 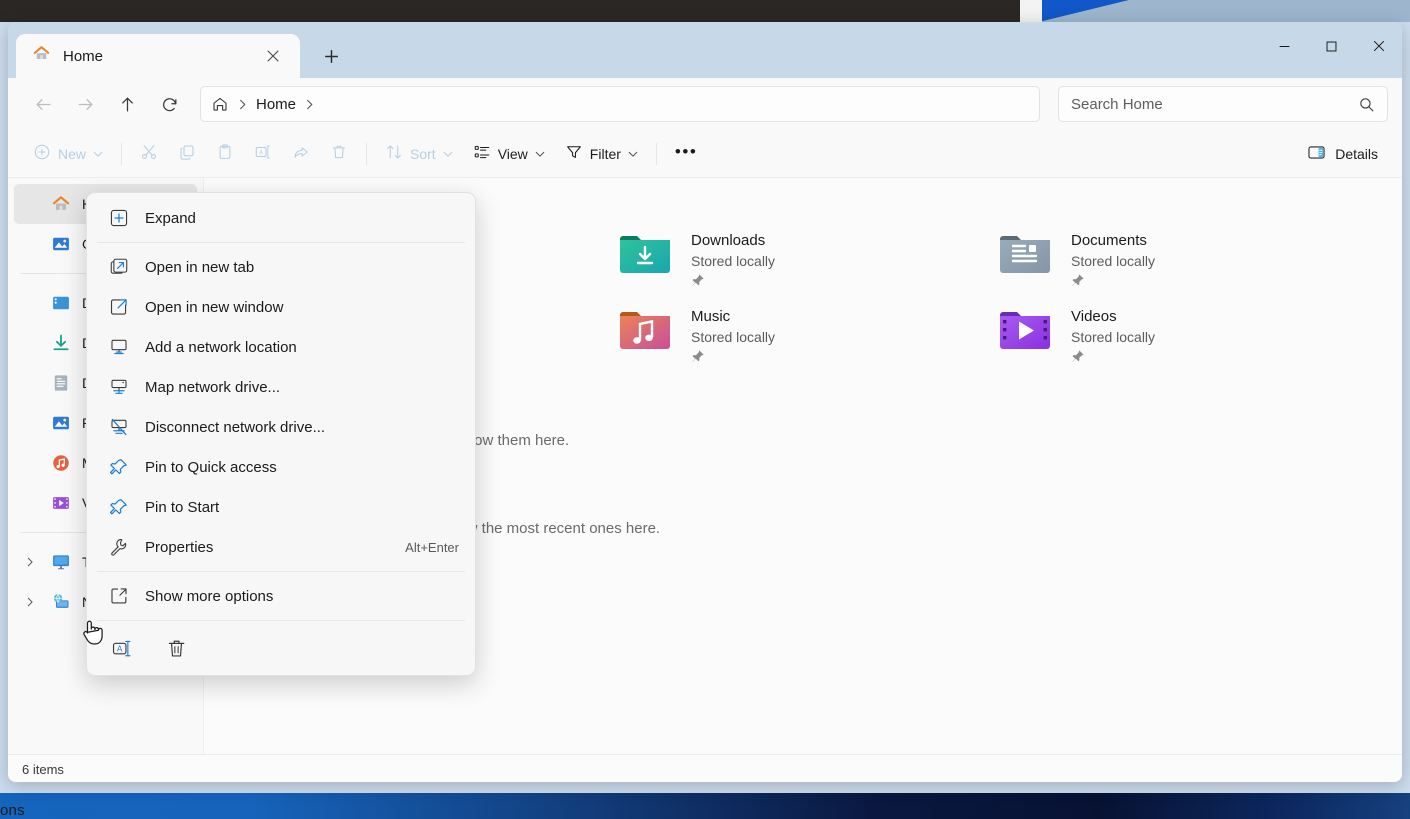 What do you see at coordinates (281, 467) in the screenshot?
I see `menu-item-pin-to-quick-access: Pin to Quick access` at bounding box center [281, 467].